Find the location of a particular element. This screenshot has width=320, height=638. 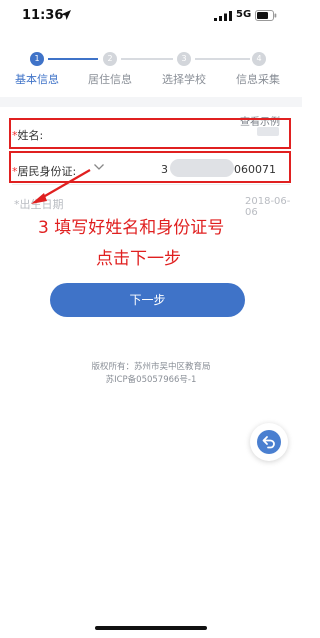

status-time: 11:36 is located at coordinates (43, 15).